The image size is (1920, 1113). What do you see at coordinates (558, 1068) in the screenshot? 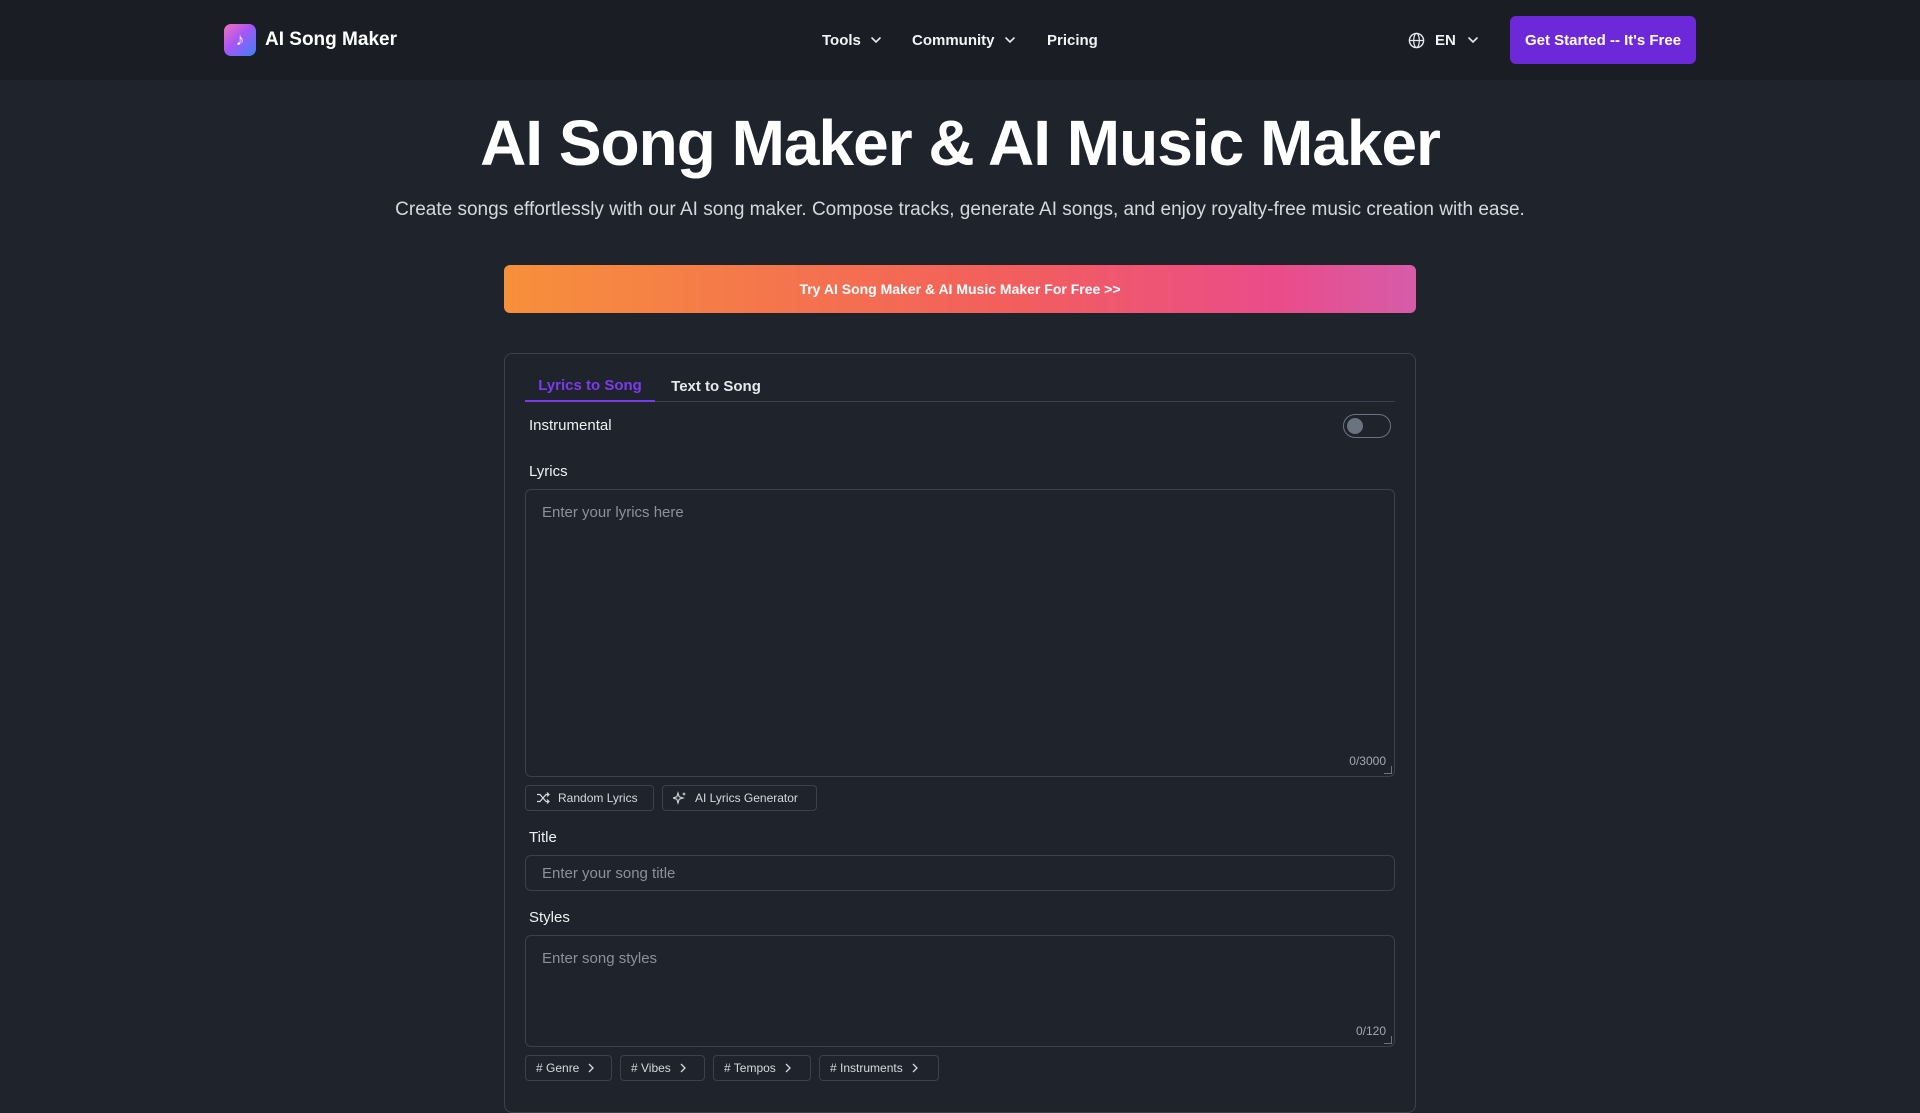
I see `style-tag-label: # Genre` at bounding box center [558, 1068].